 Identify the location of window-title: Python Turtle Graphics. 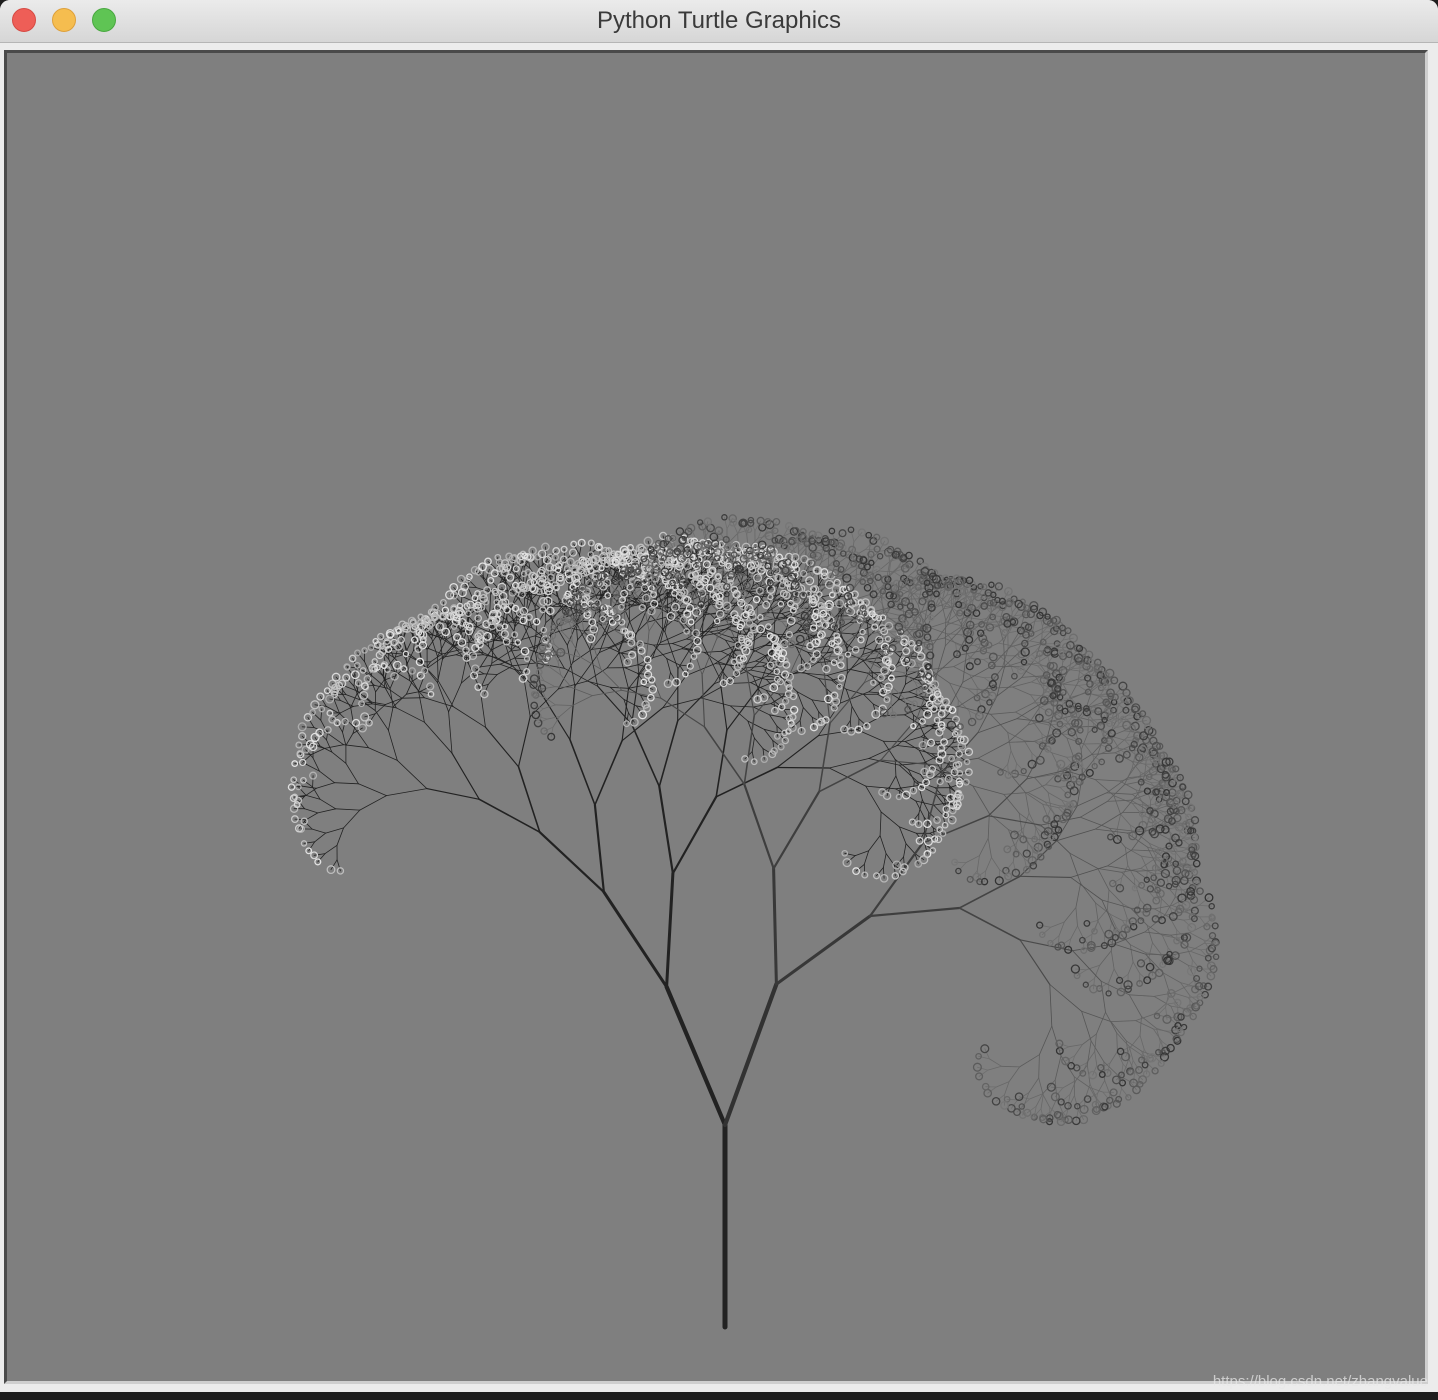
(719, 20).